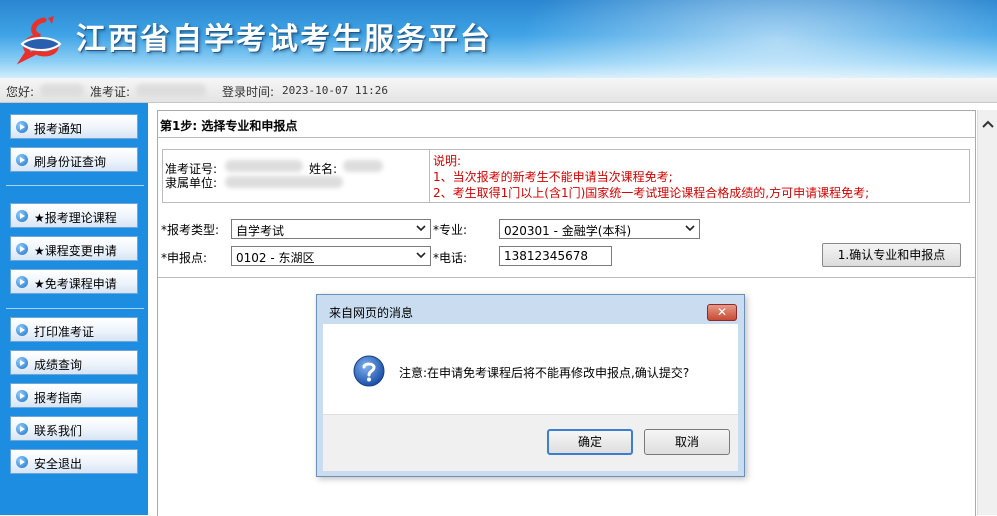 This screenshot has width=997, height=516. I want to click on cancel-button: 取消, so click(687, 442).